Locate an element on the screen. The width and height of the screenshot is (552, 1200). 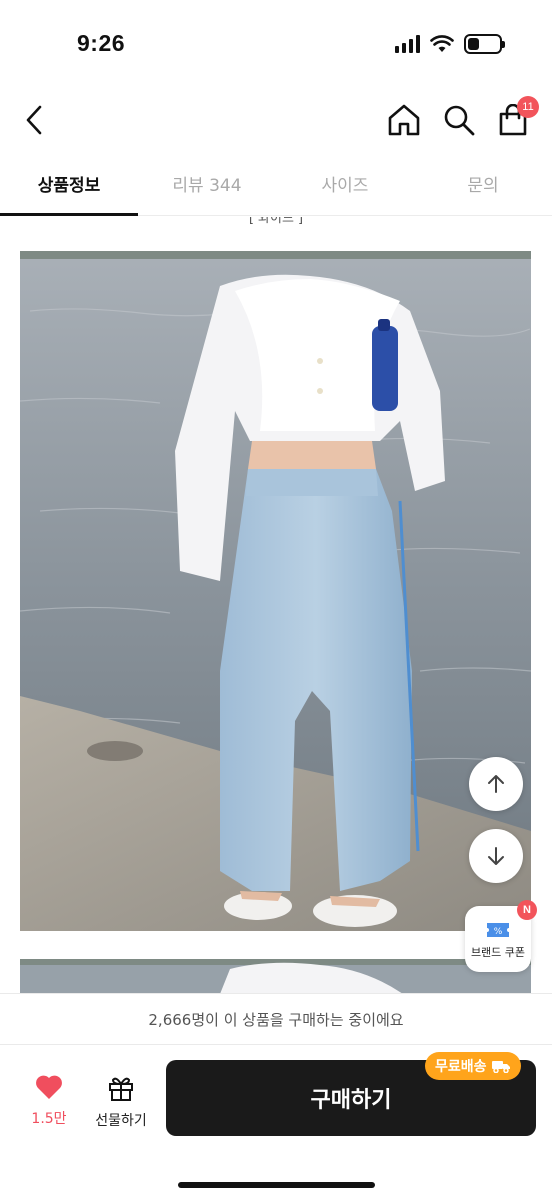
scroll-up-button is located at coordinates (496, 784).